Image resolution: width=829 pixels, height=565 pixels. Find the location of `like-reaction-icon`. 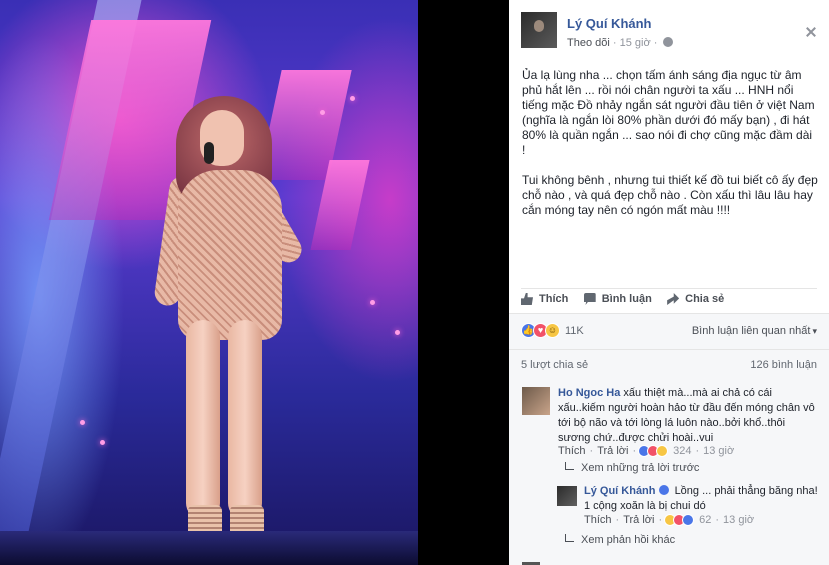

like-reaction-icon is located at coordinates (688, 520).